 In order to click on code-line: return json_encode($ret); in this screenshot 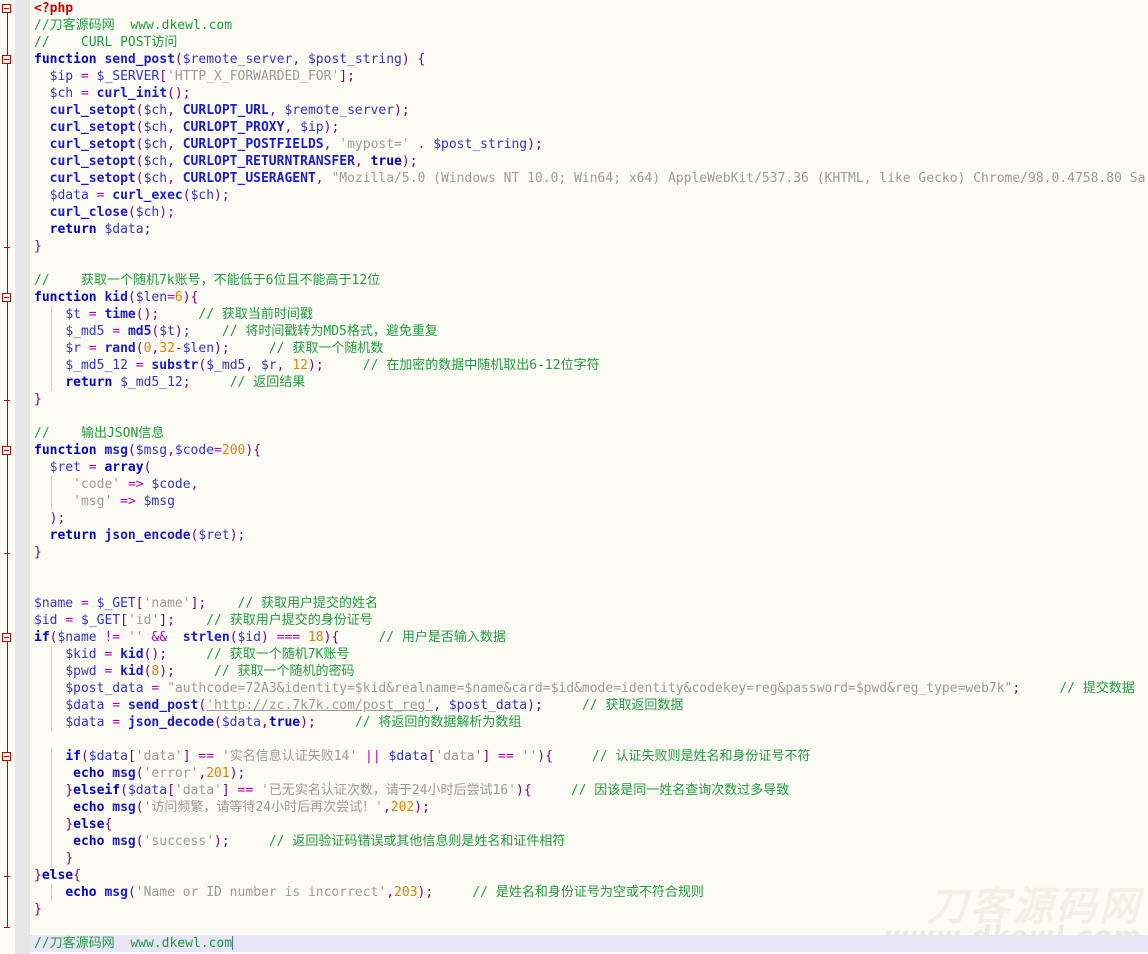, I will do `click(574, 535)`.